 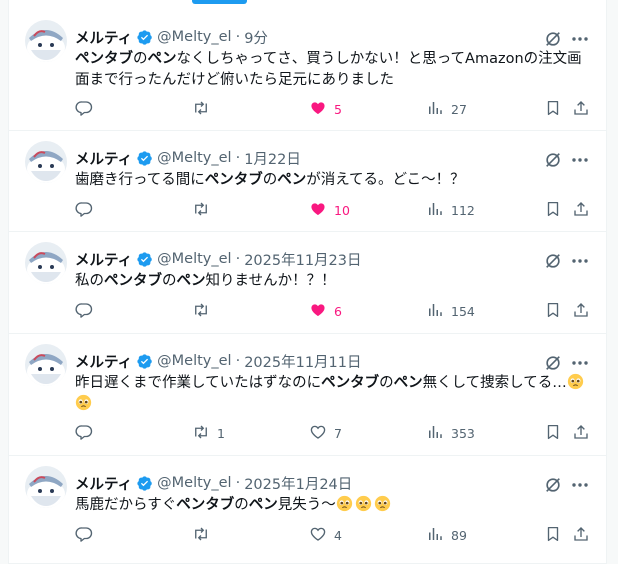 I want to click on like-count: 5, so click(x=338, y=109).